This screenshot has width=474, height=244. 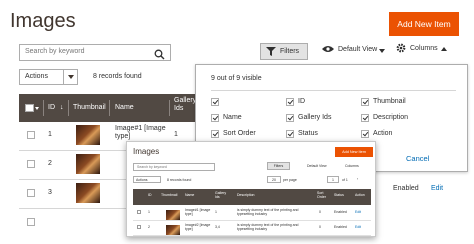 I want to click on inset-header-sort: Sort Order, so click(x=322, y=195).